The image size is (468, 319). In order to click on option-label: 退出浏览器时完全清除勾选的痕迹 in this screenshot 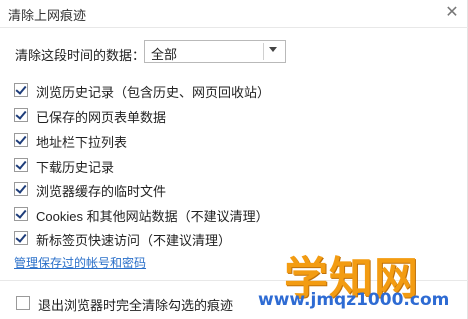, I will do `click(136, 305)`.